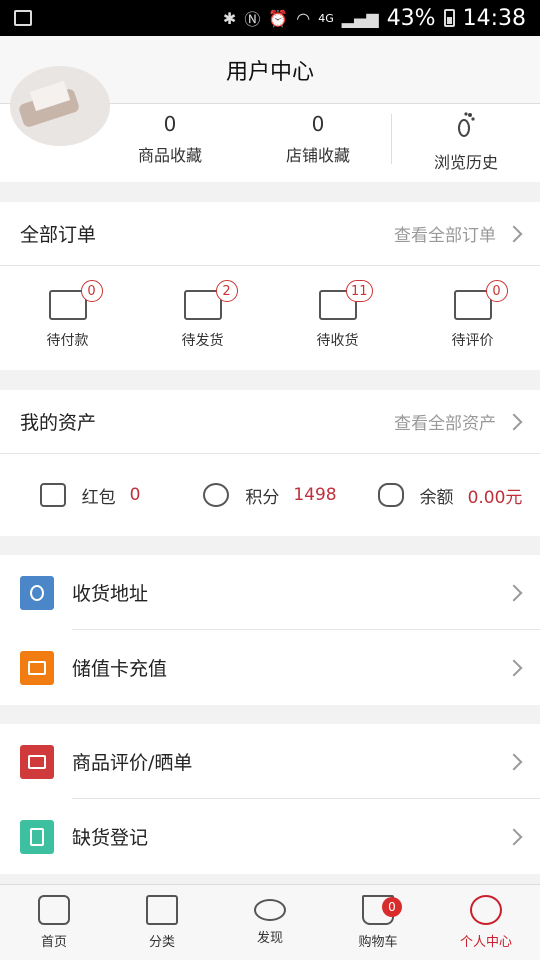 The height and width of the screenshot is (960, 540). I want to click on browse-history-label: 浏览历史, so click(465, 162).